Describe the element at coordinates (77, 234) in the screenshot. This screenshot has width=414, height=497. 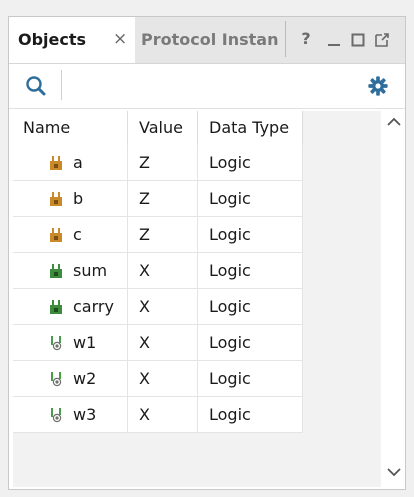
I see `cell-name: c` at that location.